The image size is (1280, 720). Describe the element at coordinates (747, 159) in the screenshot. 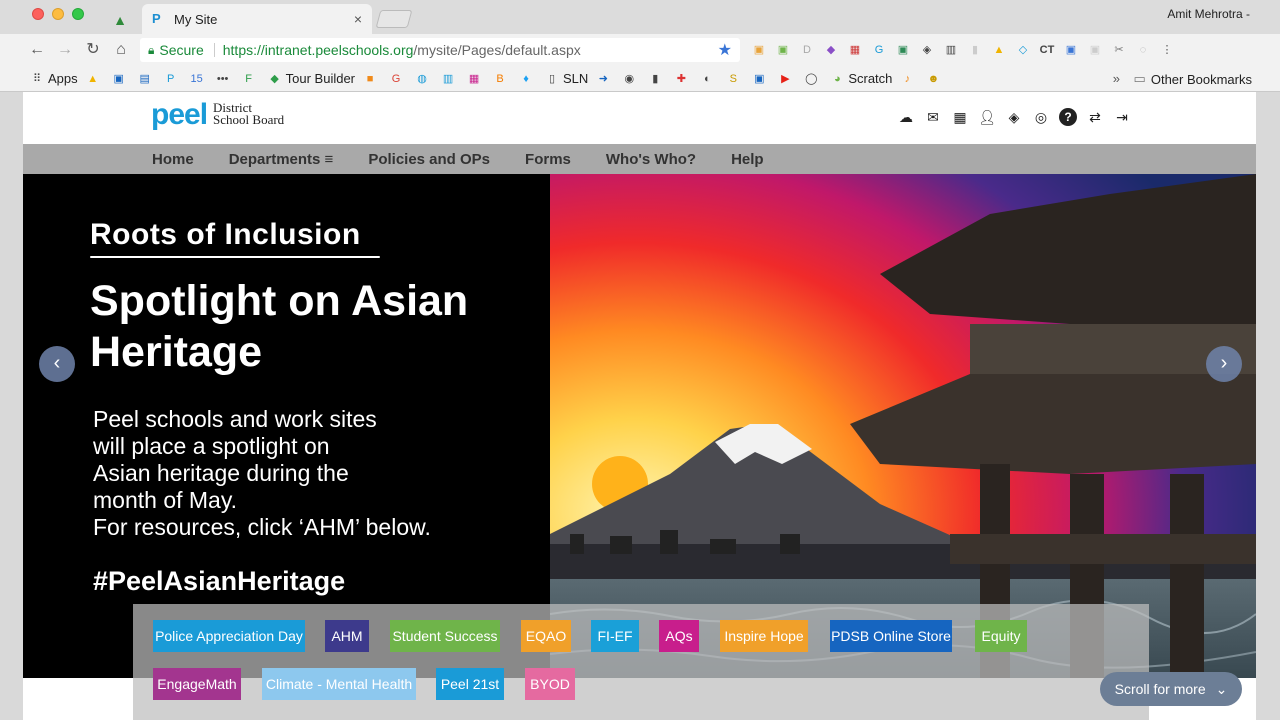

I see `nav-item: Help` at that location.